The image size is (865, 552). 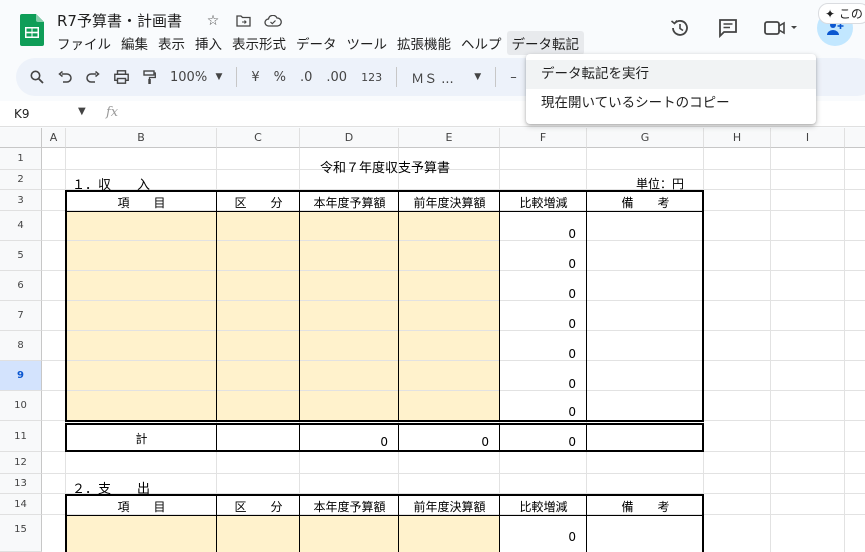 I want to click on select-all-corner, so click(x=21, y=138).